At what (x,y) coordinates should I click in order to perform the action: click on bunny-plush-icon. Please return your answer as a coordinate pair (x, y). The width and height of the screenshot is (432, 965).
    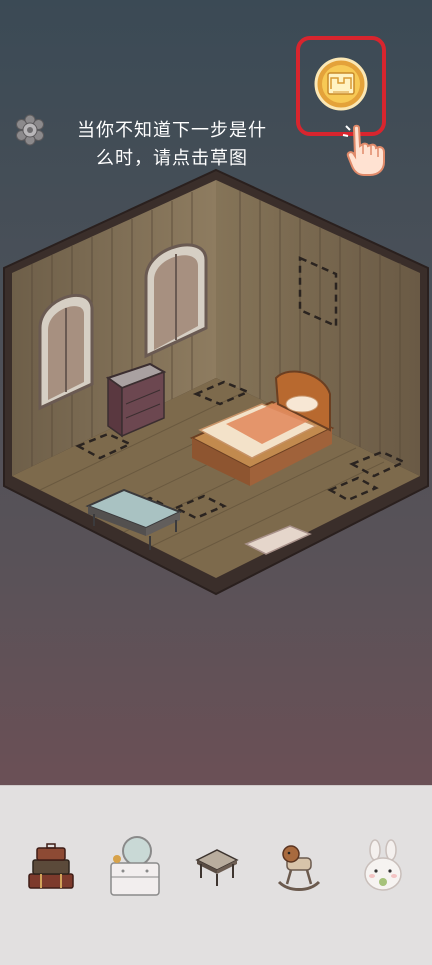
    Looking at the image, I should click on (383, 865).